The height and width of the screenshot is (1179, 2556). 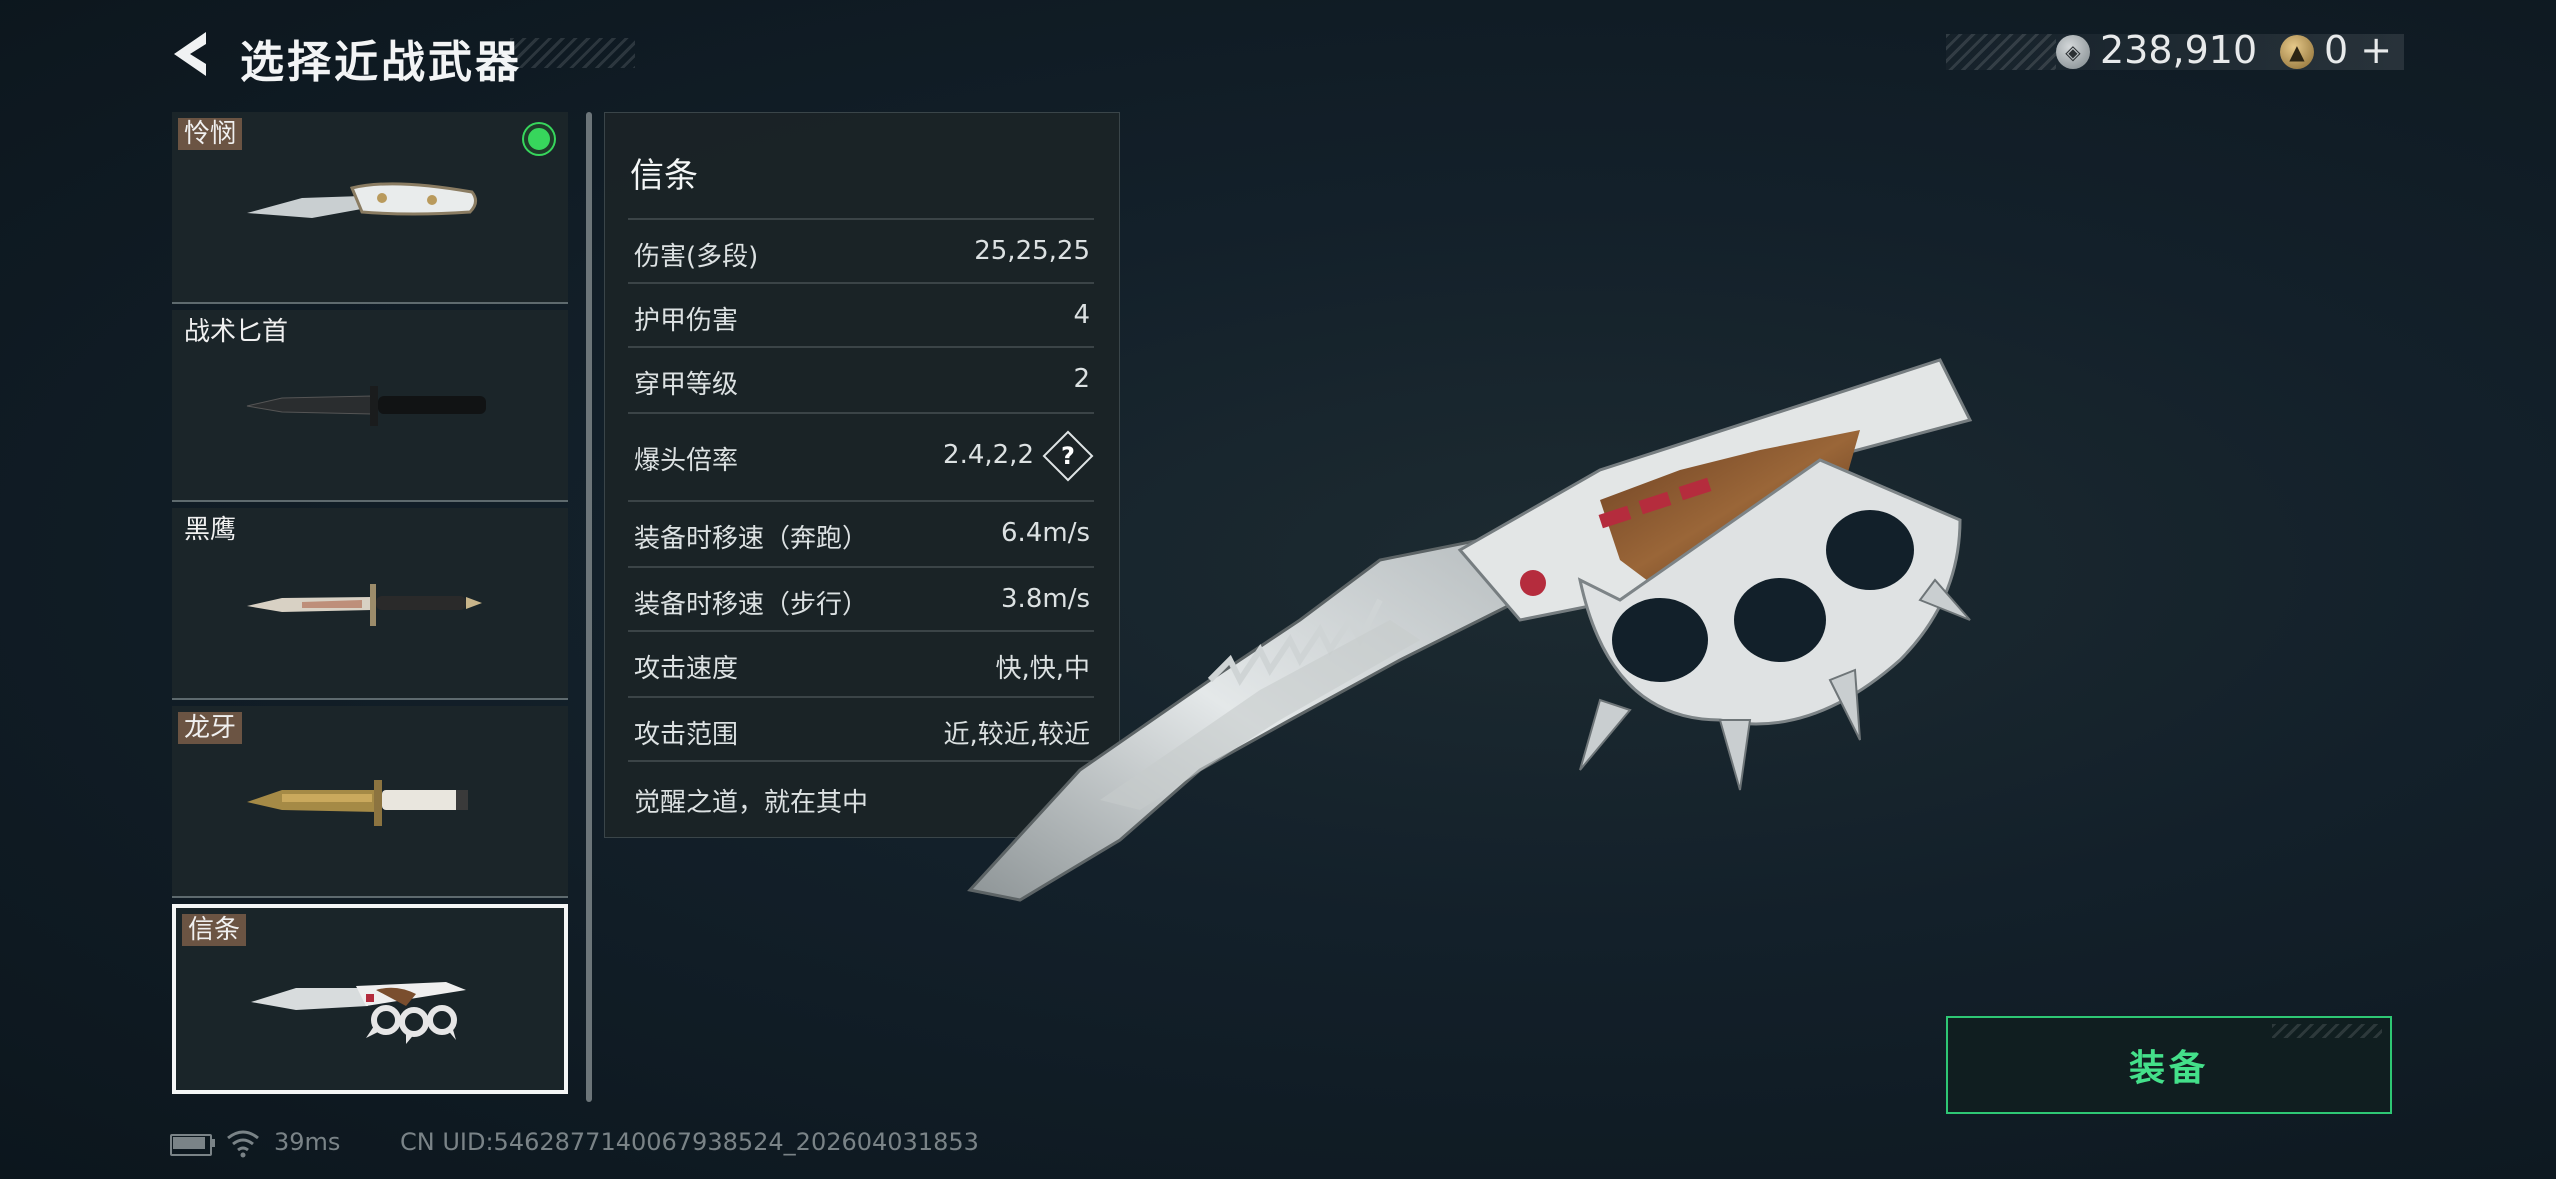 What do you see at coordinates (686, 461) in the screenshot?
I see `stat-label: 爆头倍率` at bounding box center [686, 461].